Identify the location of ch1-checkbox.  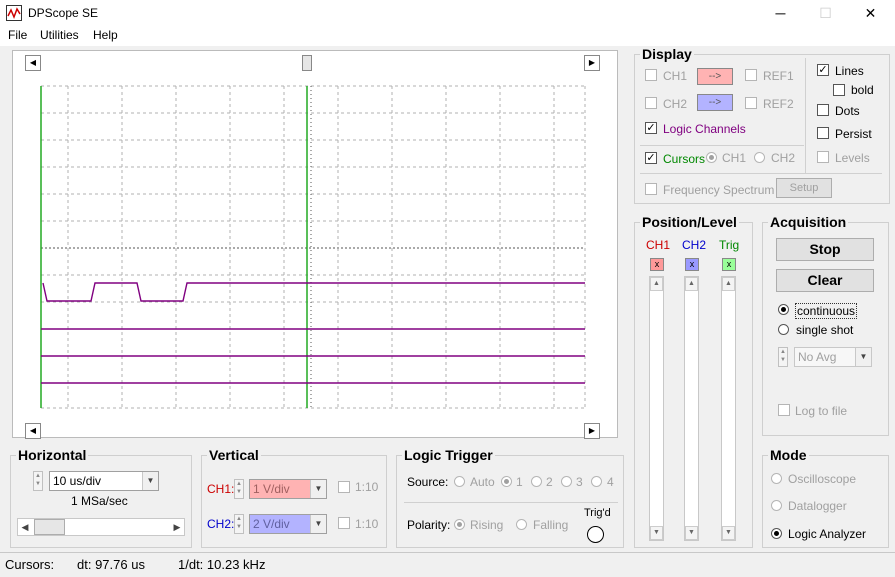
(651, 75).